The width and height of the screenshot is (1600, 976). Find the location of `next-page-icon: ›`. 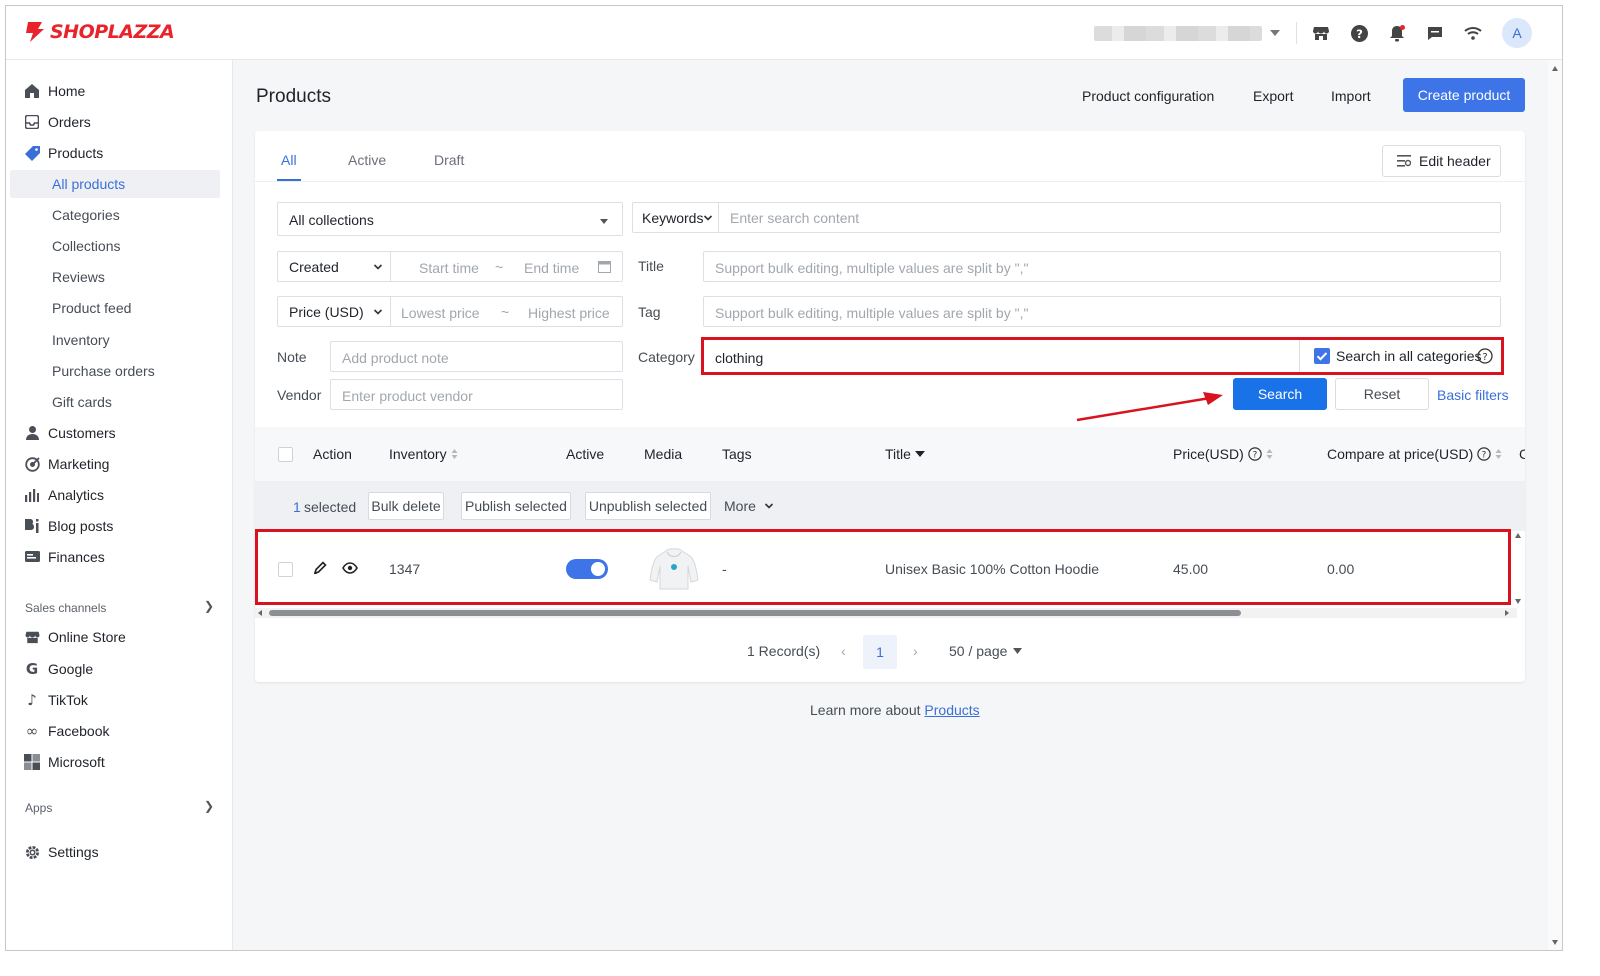

next-page-icon: › is located at coordinates (915, 651).